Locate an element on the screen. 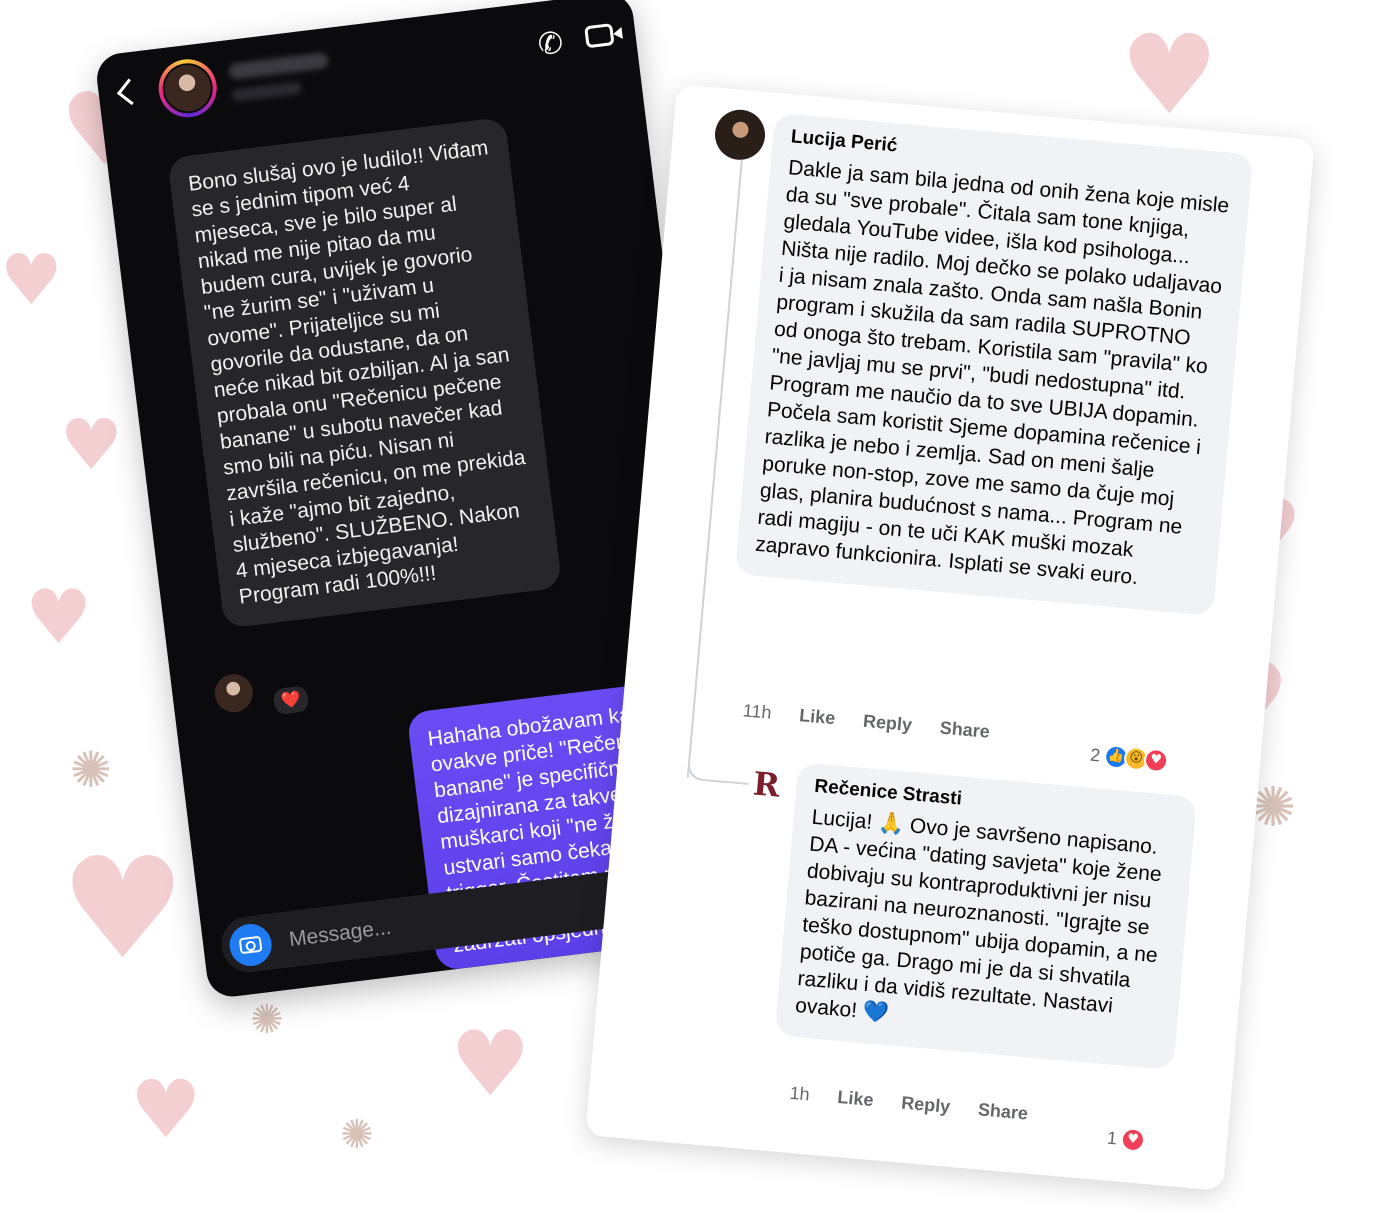  comment-actions: 11h Like Reply Share is located at coordinates (866, 721).